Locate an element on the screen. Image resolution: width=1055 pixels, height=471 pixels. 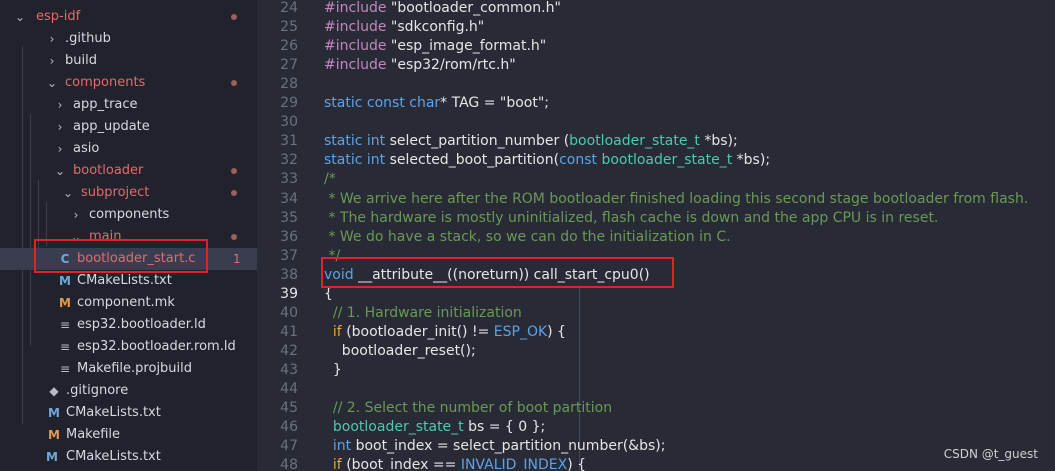
code-line: 25 #include "sdkconfig.h" is located at coordinates (656, 27).